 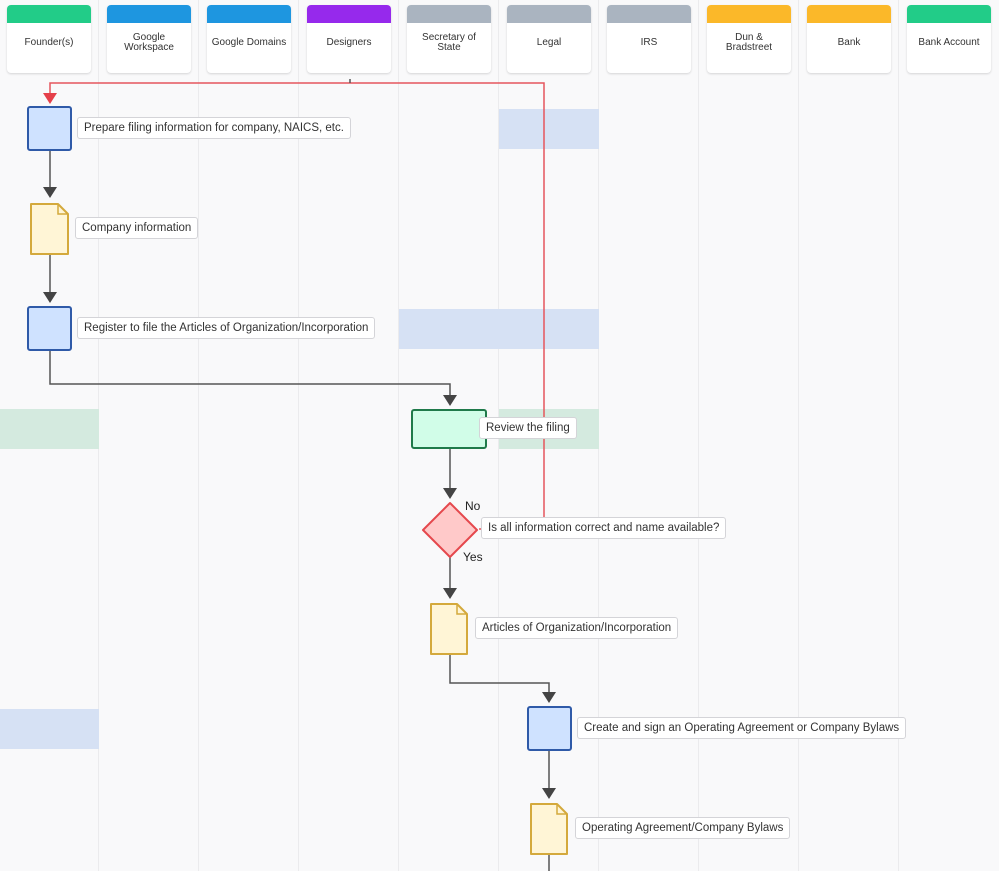 I want to click on process-node-prepare, so click(x=49, y=128).